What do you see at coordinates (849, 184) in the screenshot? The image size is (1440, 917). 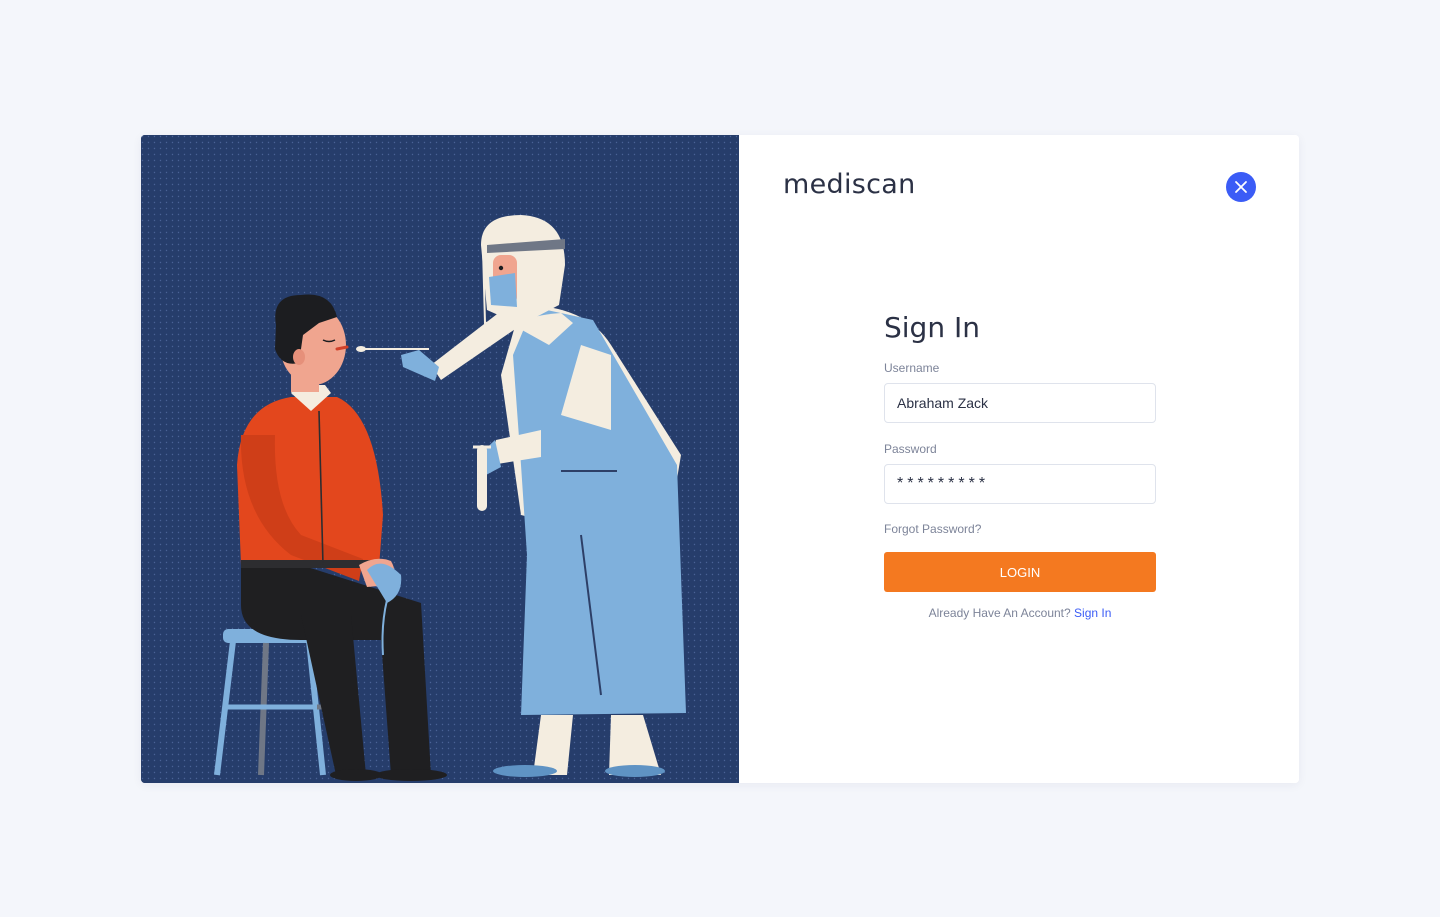 I see `brand-logo: mediscan` at bounding box center [849, 184].